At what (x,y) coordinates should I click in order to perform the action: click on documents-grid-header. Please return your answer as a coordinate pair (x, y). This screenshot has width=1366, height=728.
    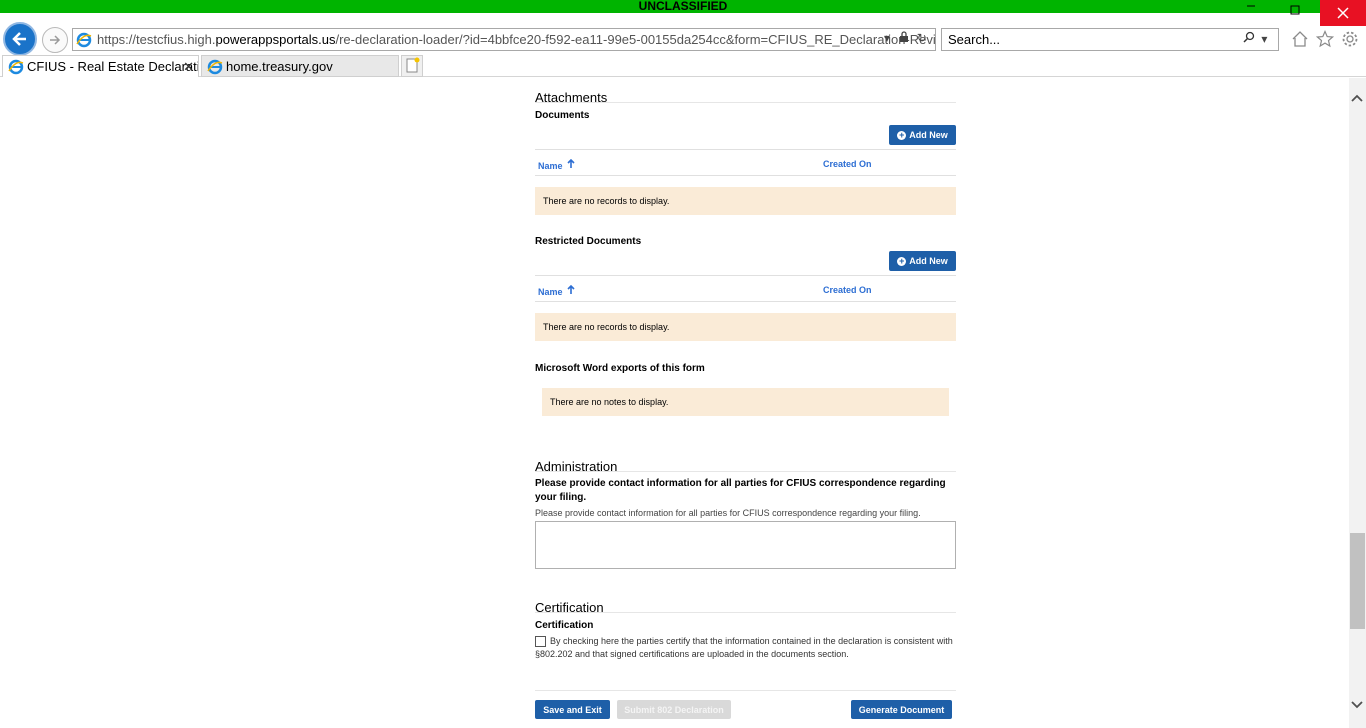
    Looking at the image, I should click on (745, 162).